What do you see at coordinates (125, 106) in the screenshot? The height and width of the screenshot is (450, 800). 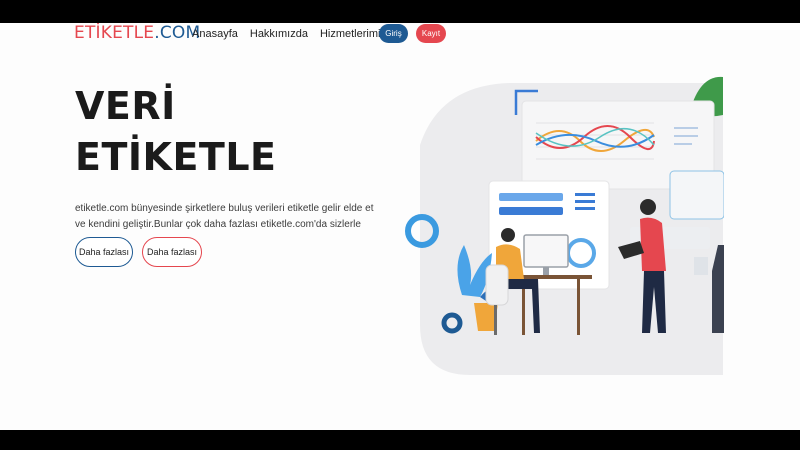 I see `hero-title-line1: VERİ` at bounding box center [125, 106].